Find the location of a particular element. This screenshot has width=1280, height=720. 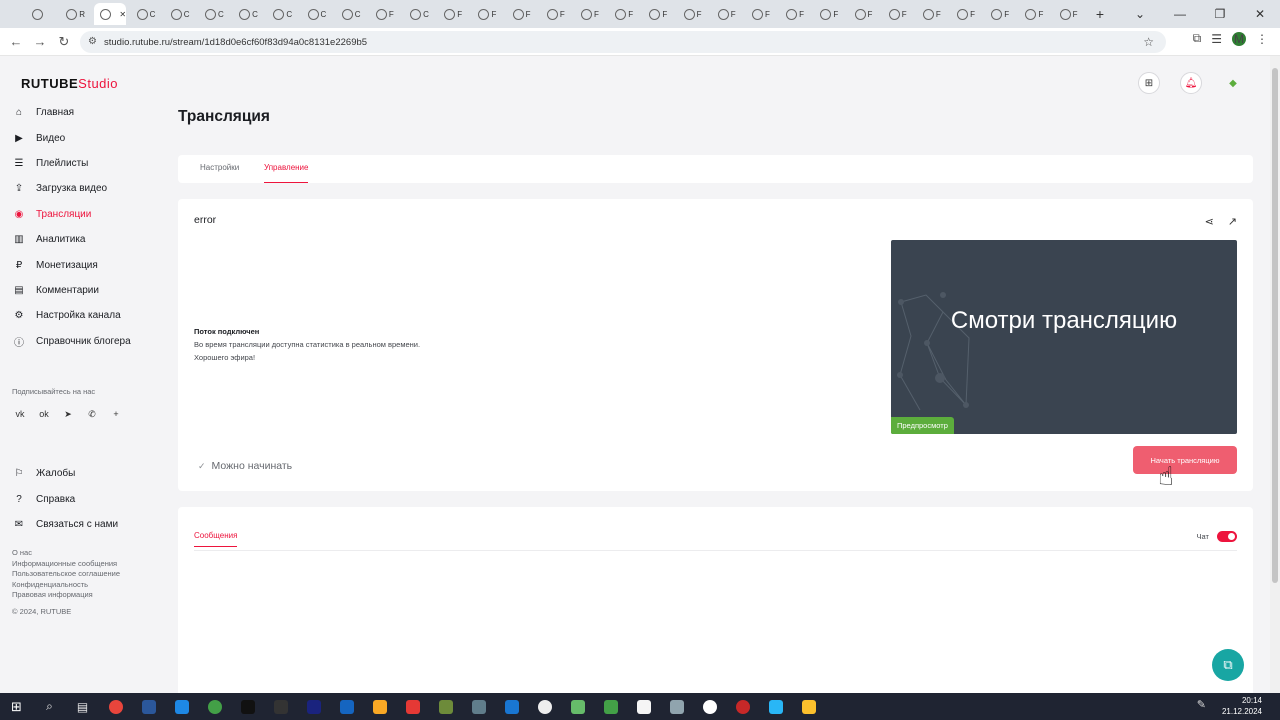

reading-list-icon: ☰ is located at coordinates (1216, 39).